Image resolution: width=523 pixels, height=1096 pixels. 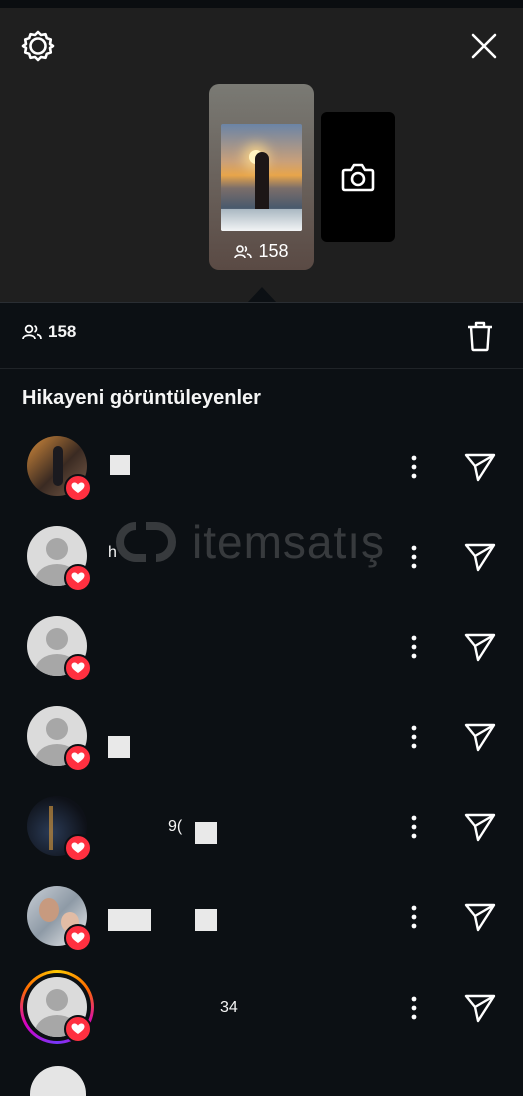 I want to click on viewers-section-title: Hikayeni görüntüleyenler, so click(x=141, y=398).